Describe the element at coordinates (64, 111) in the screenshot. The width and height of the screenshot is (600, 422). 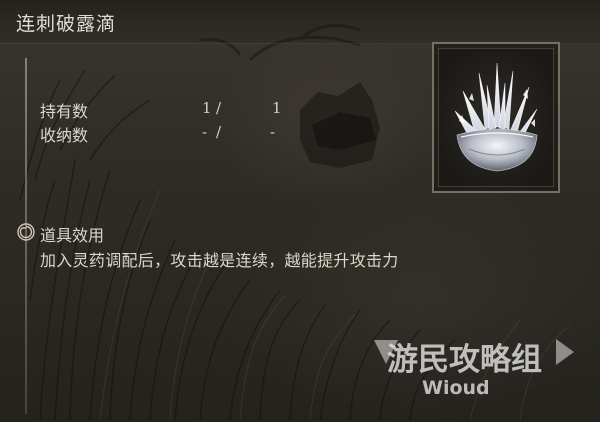
I see `stat-label: 持有数` at that location.